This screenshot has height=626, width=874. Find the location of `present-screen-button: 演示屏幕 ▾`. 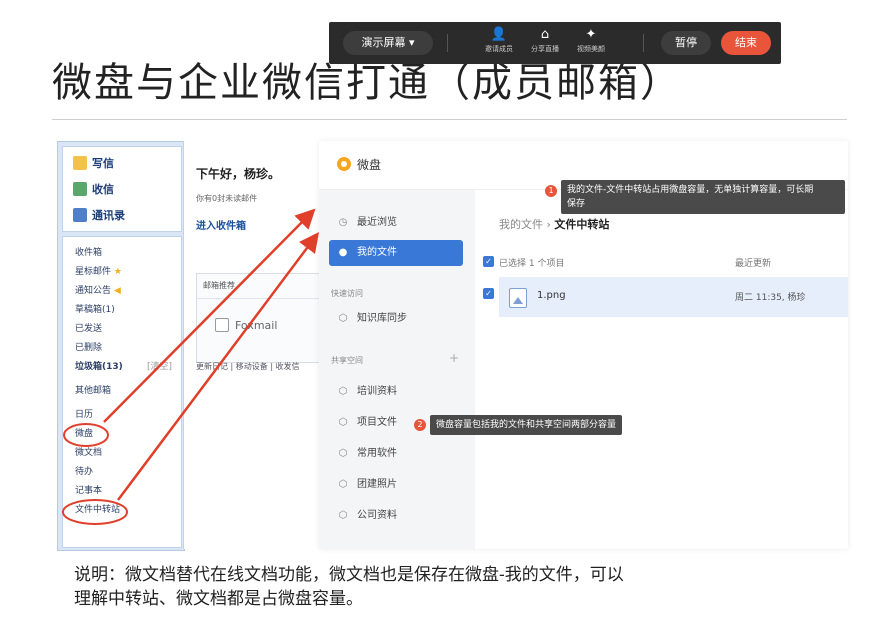

present-screen-button: 演示屏幕 ▾ is located at coordinates (388, 43).